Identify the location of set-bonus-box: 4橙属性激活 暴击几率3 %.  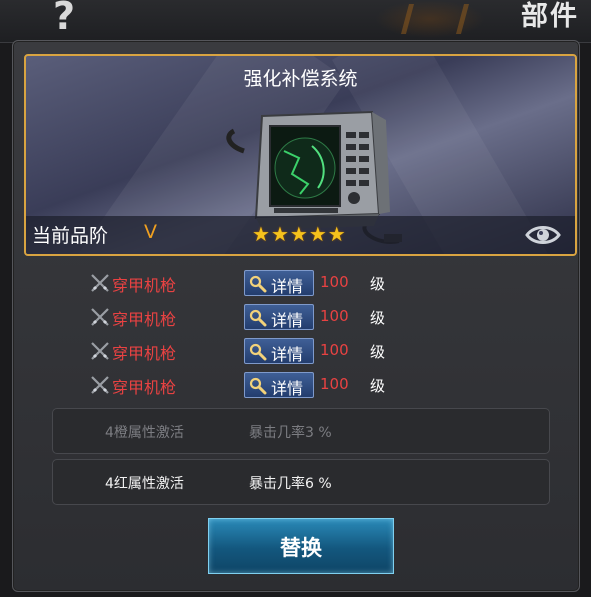
(301, 431).